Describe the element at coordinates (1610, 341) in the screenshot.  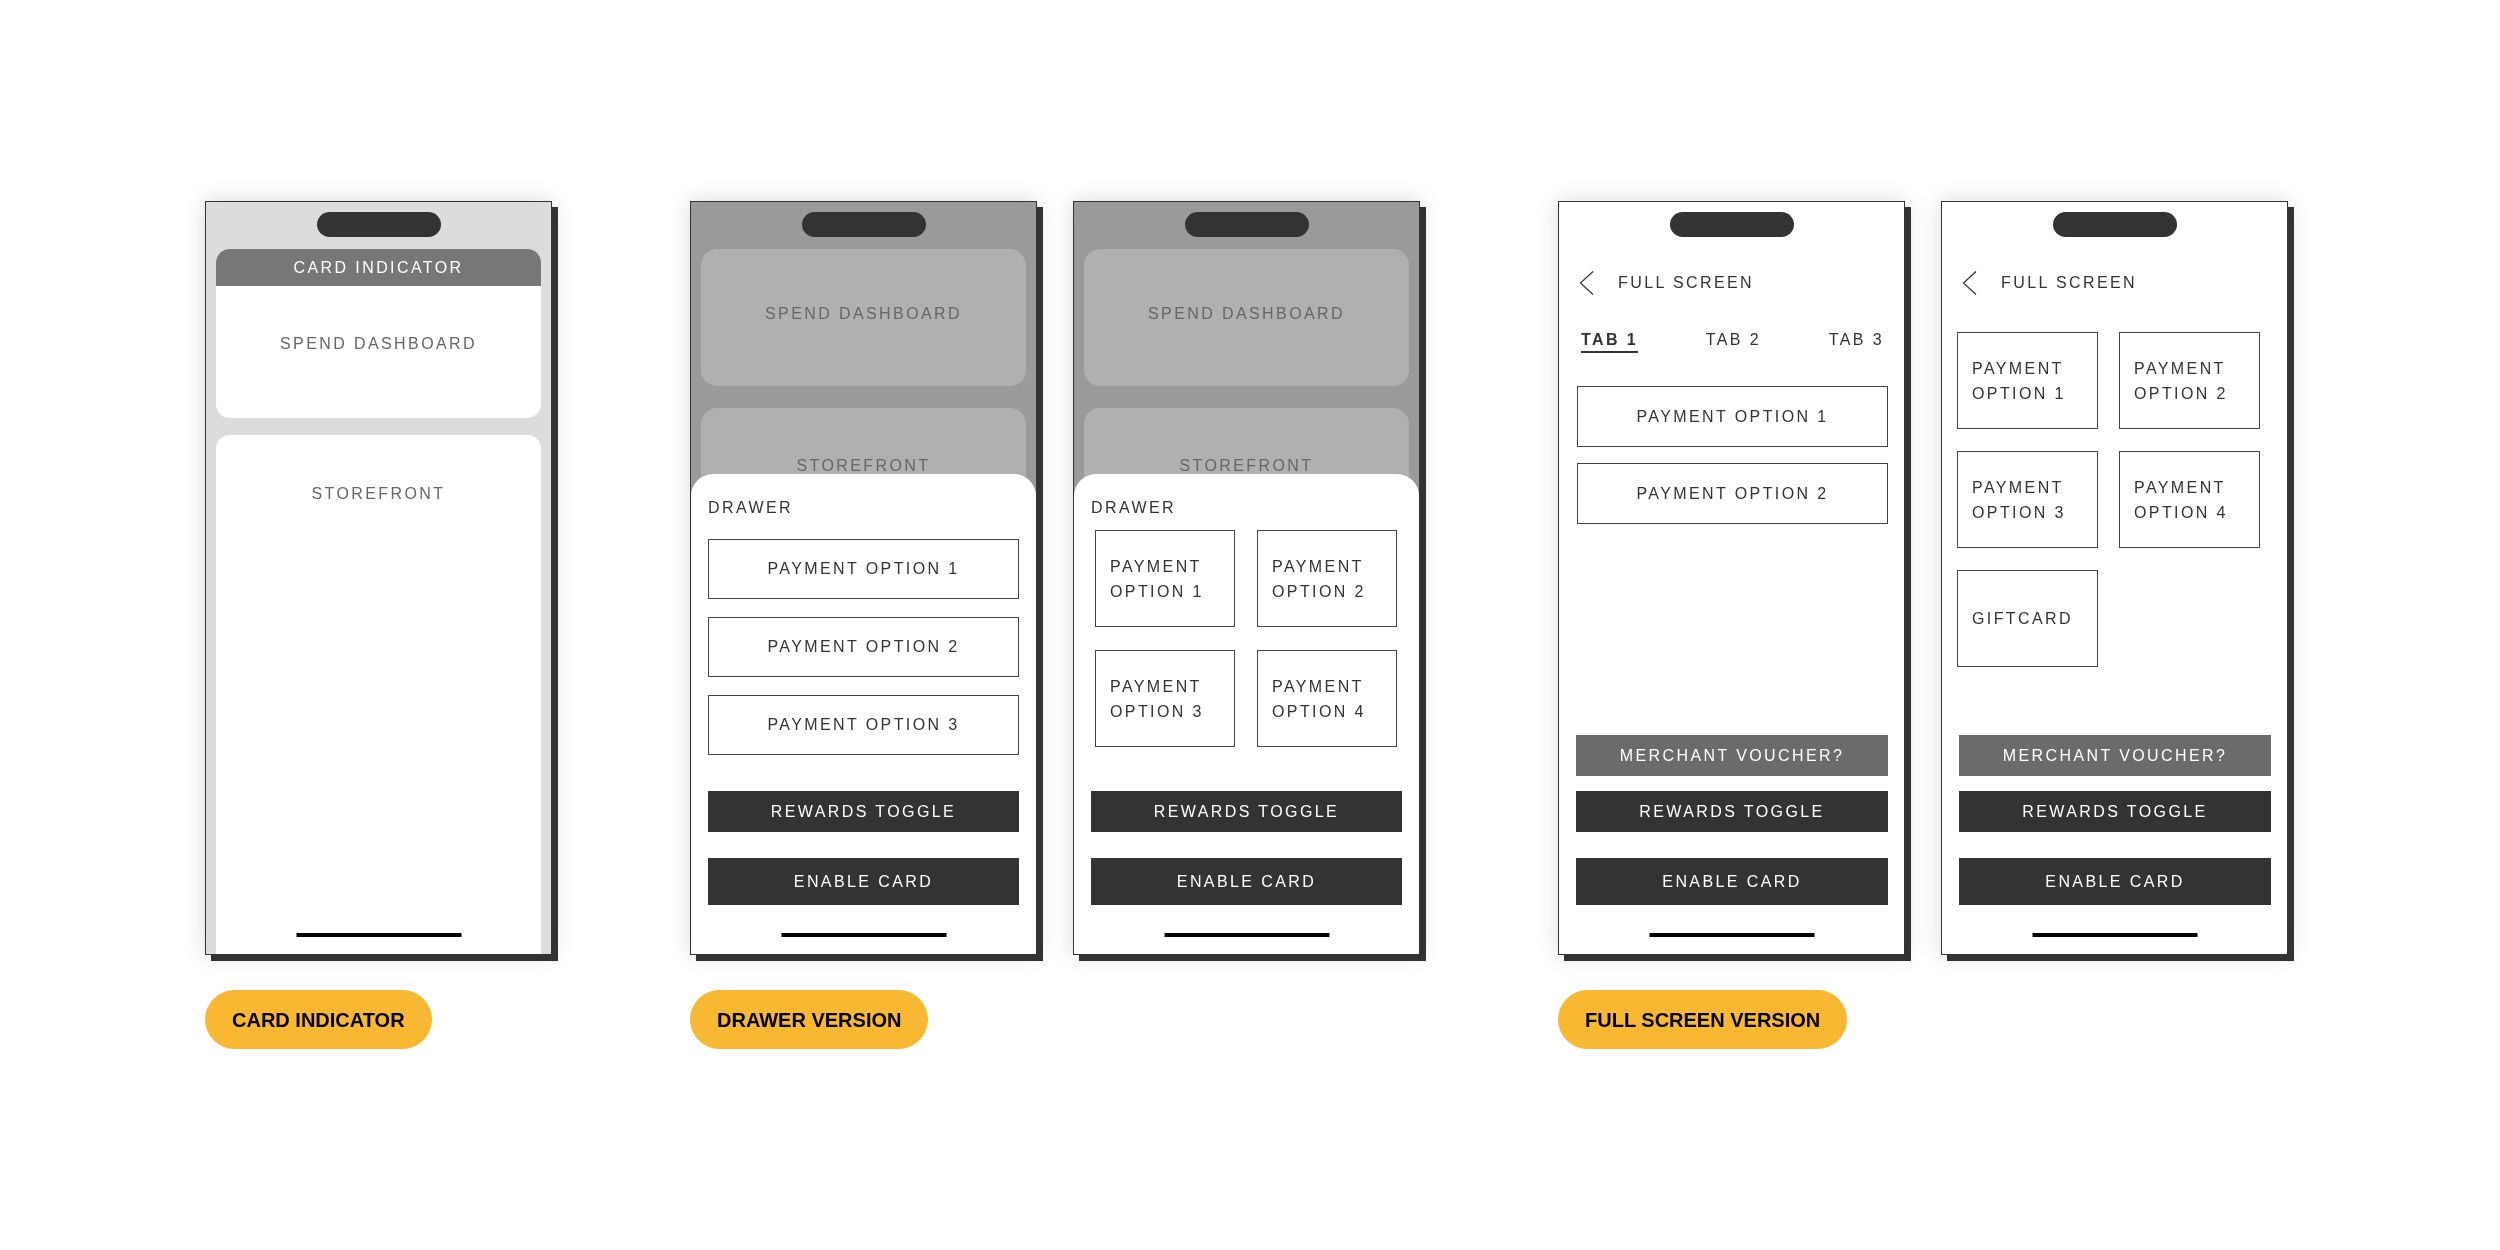
I see `tab: TAB 1` at that location.